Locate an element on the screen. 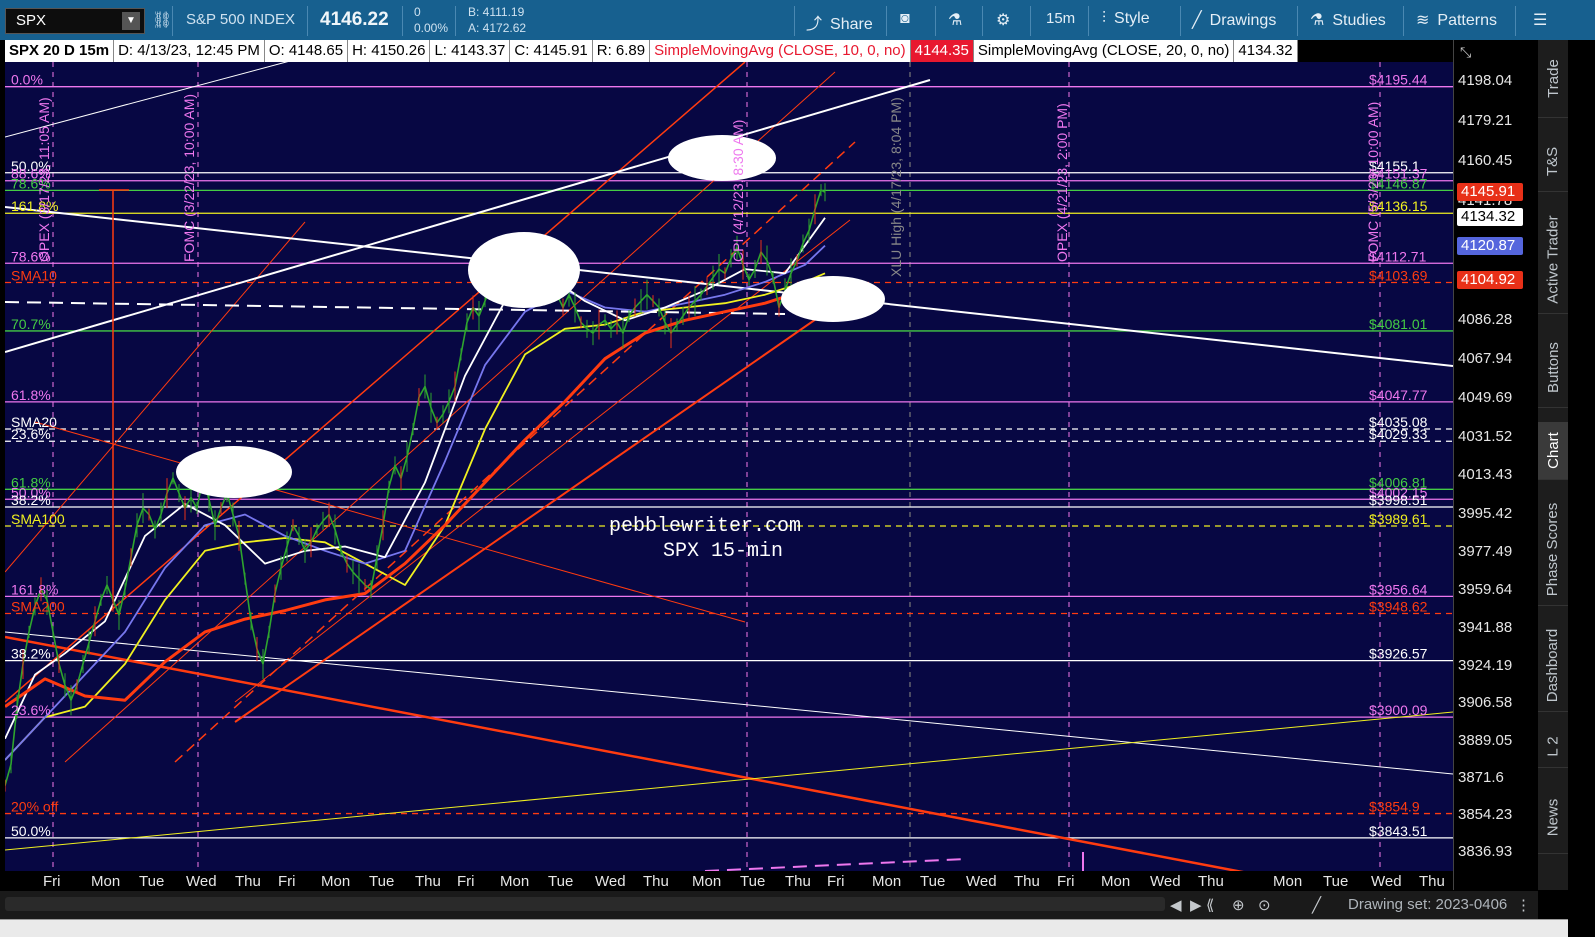  price-flag: 4120.87 is located at coordinates (1490, 245).